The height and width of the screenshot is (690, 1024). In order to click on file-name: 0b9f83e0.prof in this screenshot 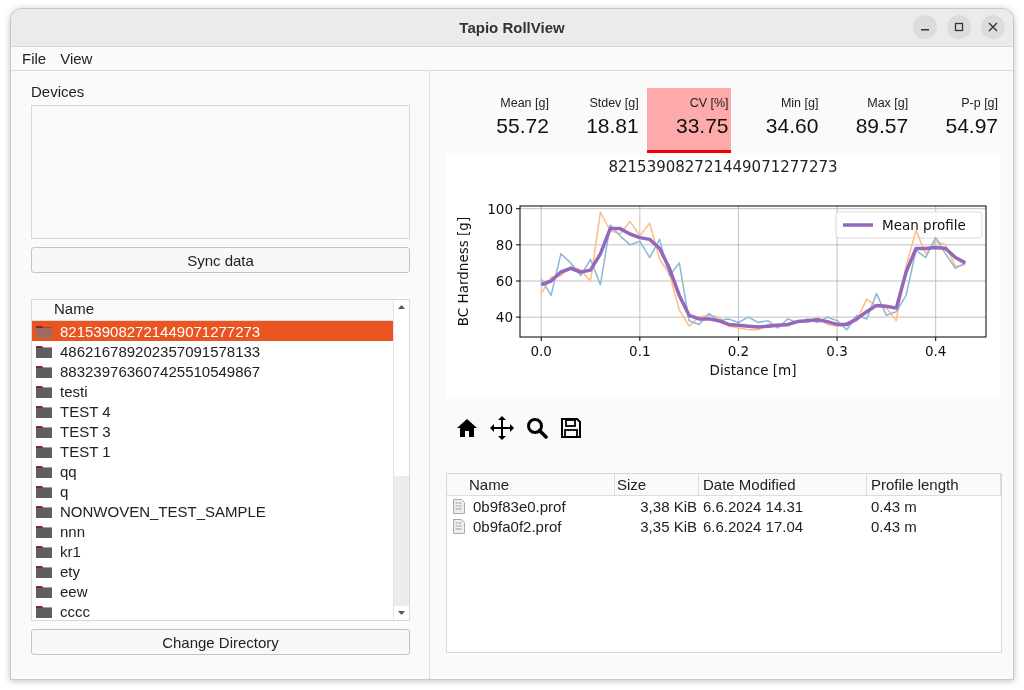, I will do `click(519, 506)`.